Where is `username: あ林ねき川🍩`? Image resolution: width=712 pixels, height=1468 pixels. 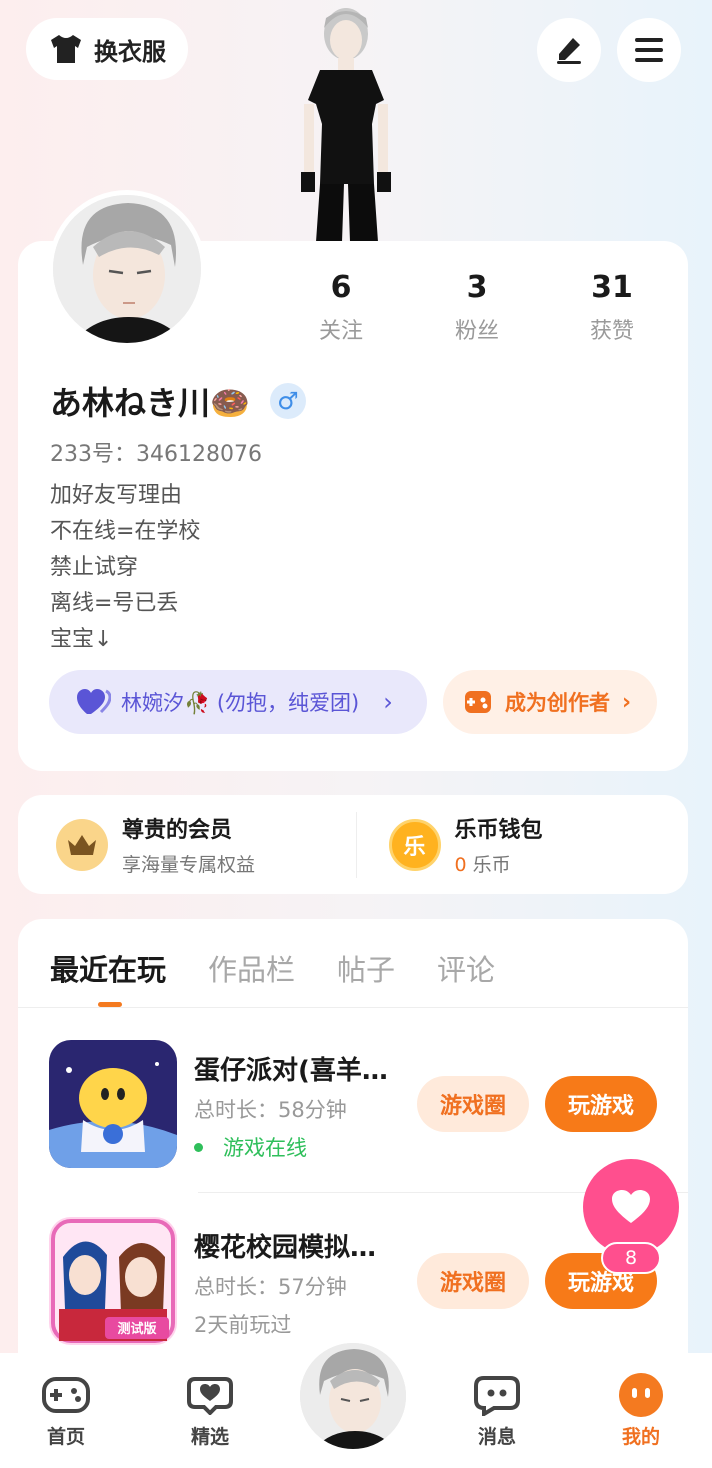
username: あ林ねき川🍩 is located at coordinates (150, 403).